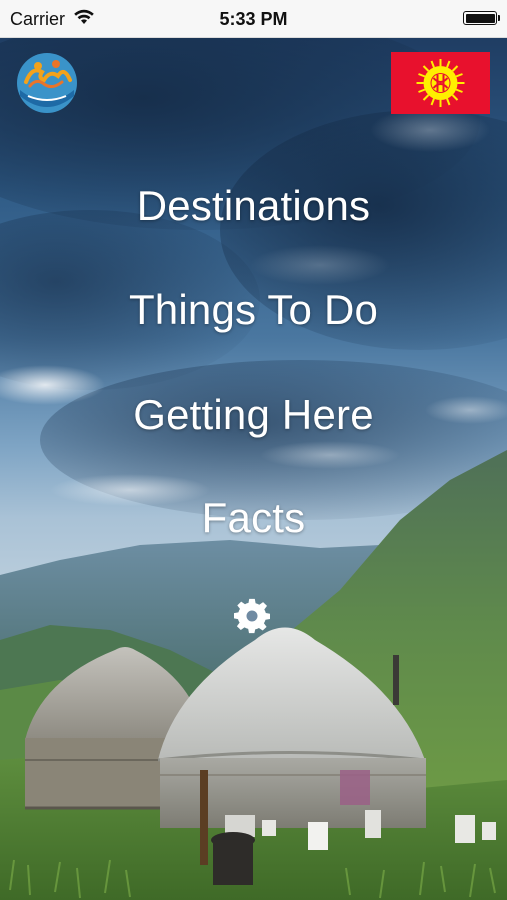 This screenshot has width=507, height=900. What do you see at coordinates (253, 310) in the screenshot?
I see `menu-item-things-to-do: Things To Do` at bounding box center [253, 310].